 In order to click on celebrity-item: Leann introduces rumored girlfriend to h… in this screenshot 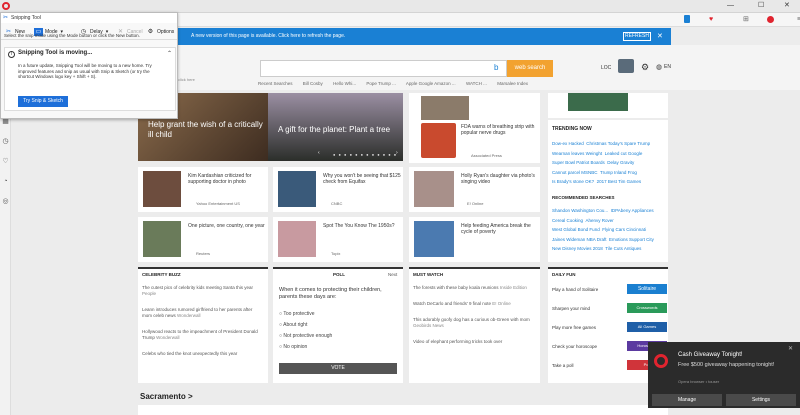, I will do `click(197, 312)`.